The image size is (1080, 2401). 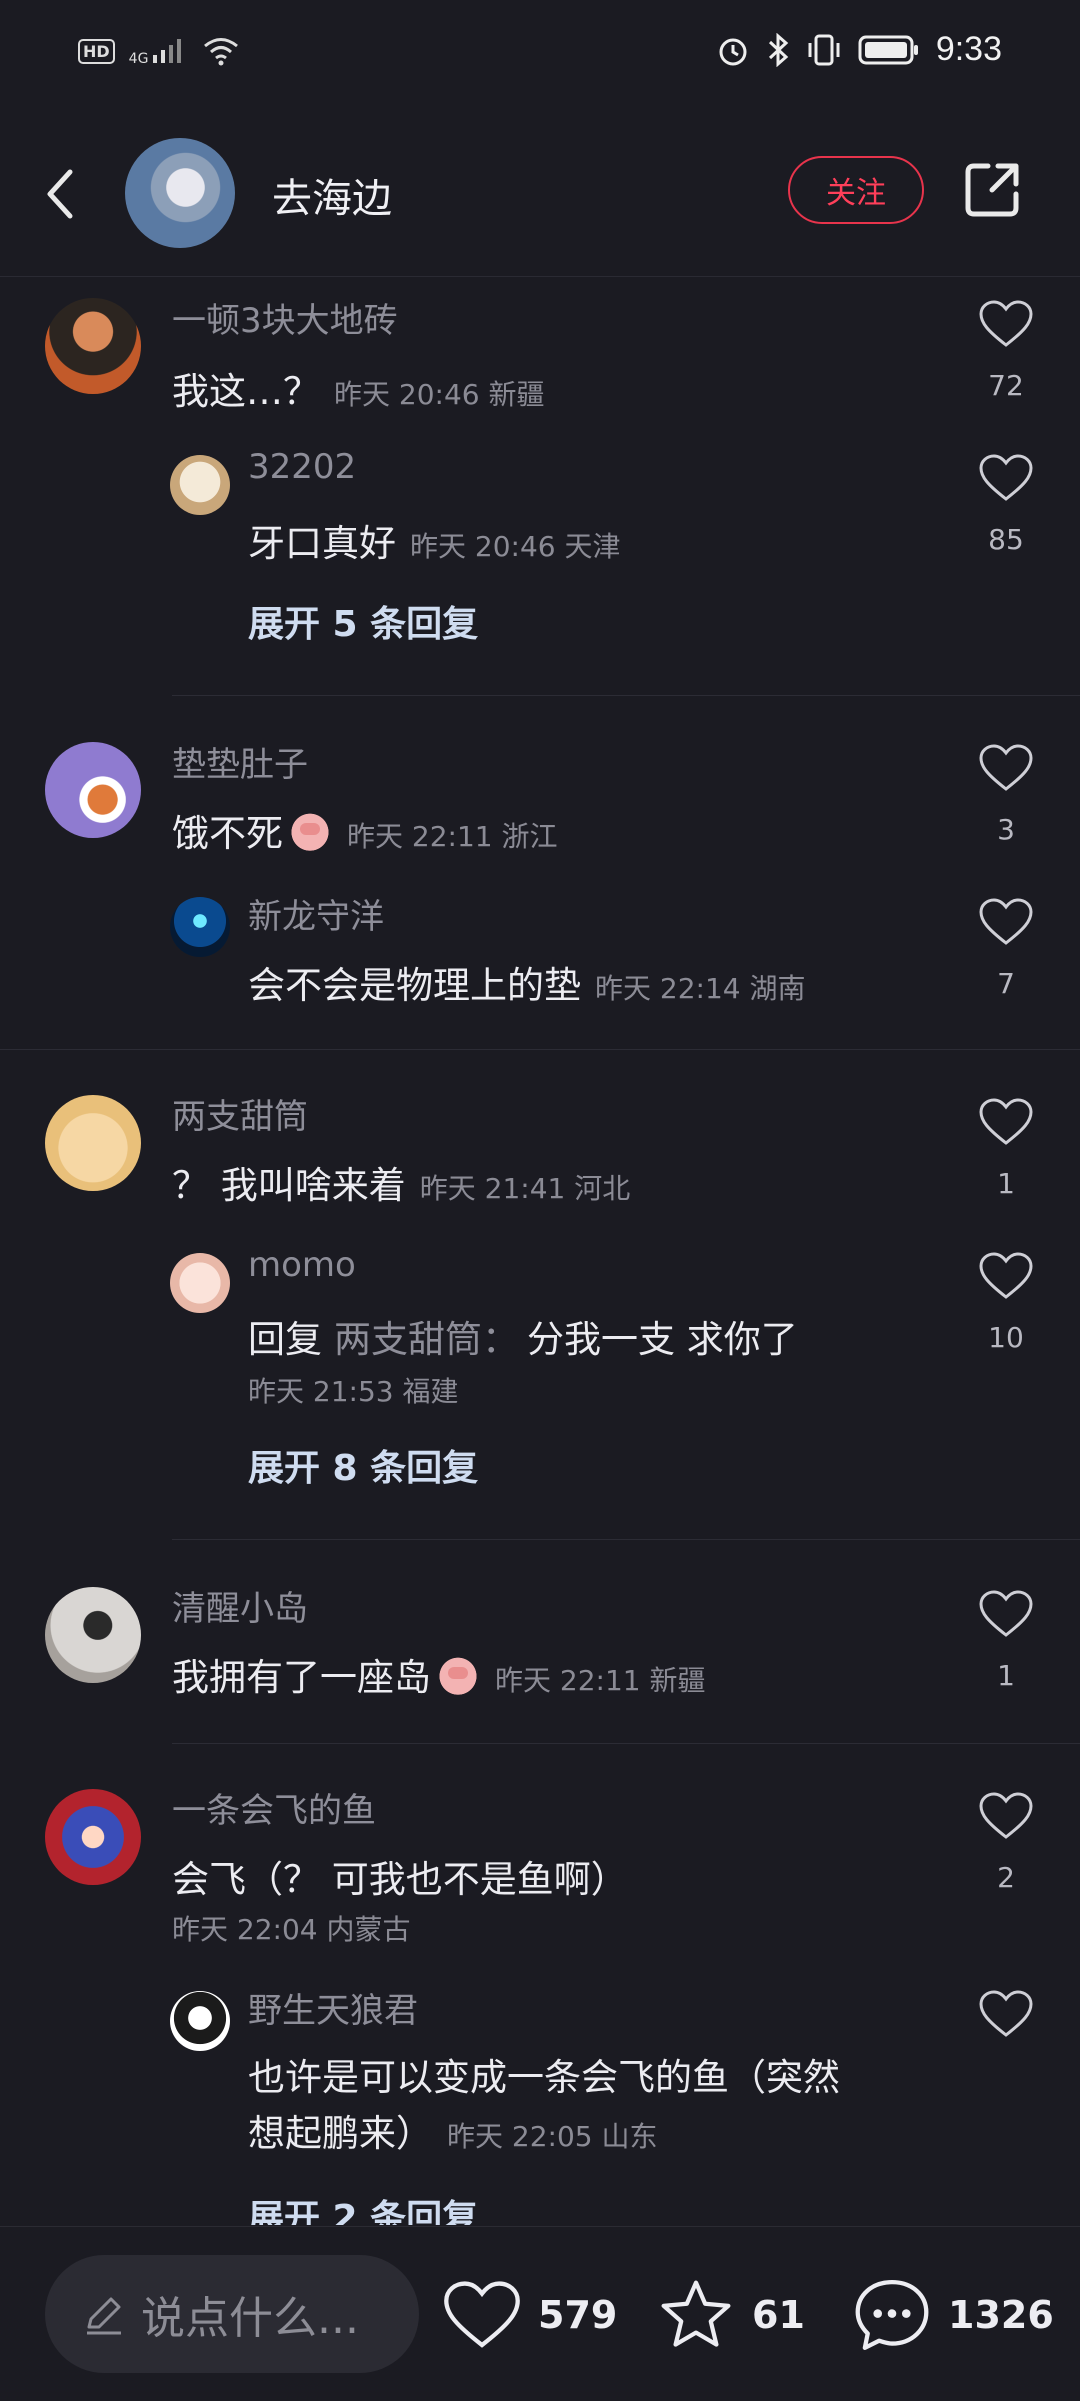 What do you see at coordinates (332, 195) in the screenshot?
I see `author-name: 去海边` at bounding box center [332, 195].